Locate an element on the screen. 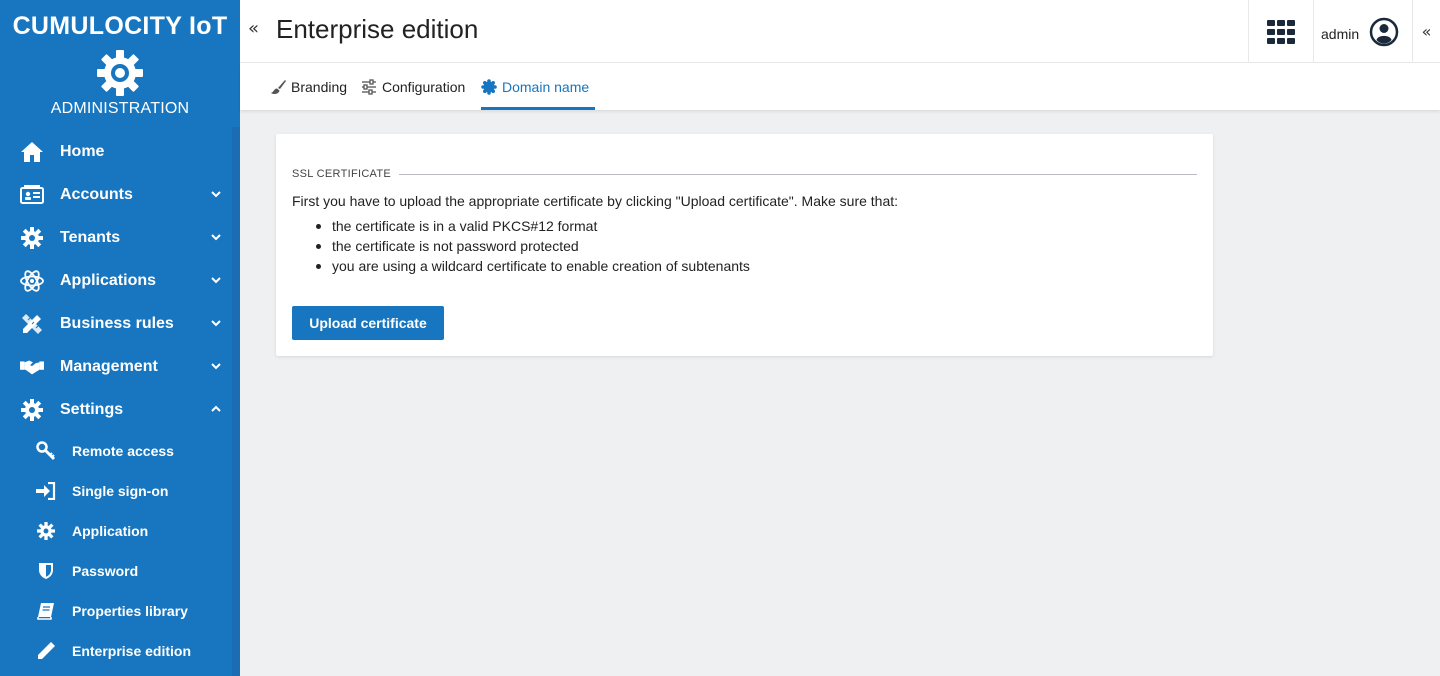 This screenshot has height=676, width=1440. sidebar-subitem-single-sign-on: Single sign-on is located at coordinates (116, 491).